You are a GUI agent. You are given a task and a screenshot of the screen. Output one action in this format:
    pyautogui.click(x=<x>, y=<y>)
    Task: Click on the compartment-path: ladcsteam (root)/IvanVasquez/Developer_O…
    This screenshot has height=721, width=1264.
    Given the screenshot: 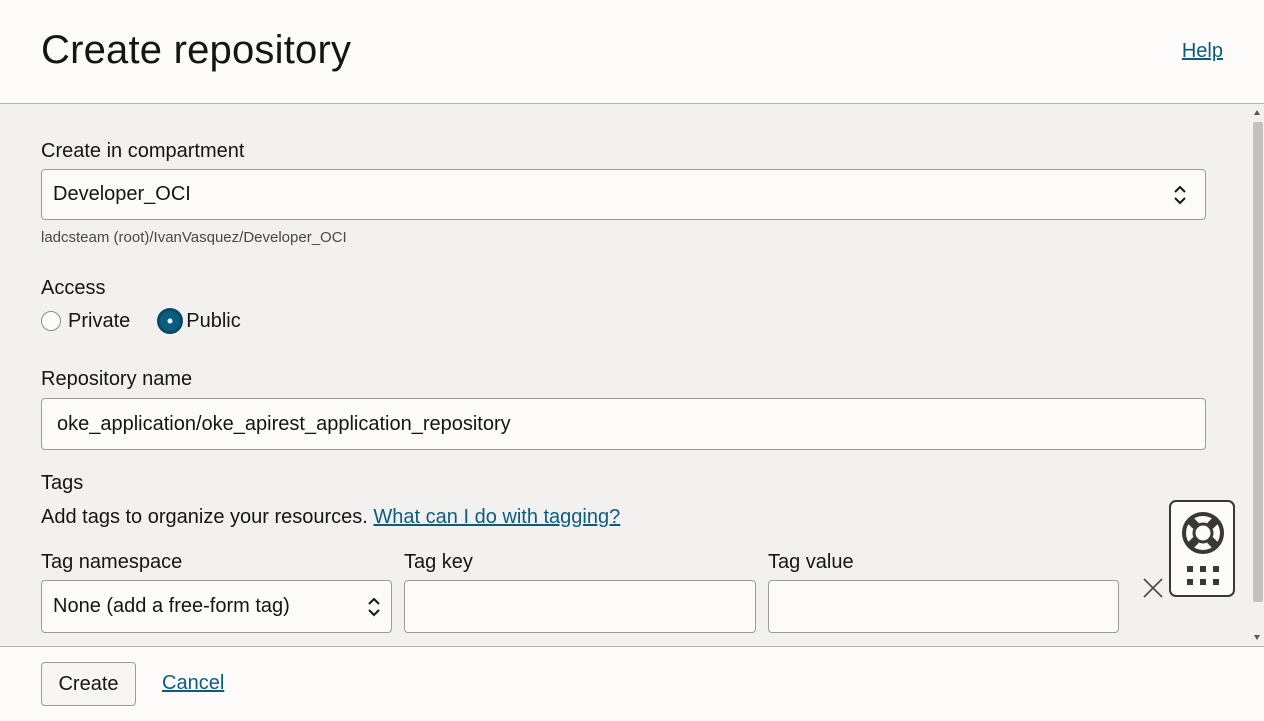 What is the action you would take?
    pyautogui.click(x=194, y=237)
    